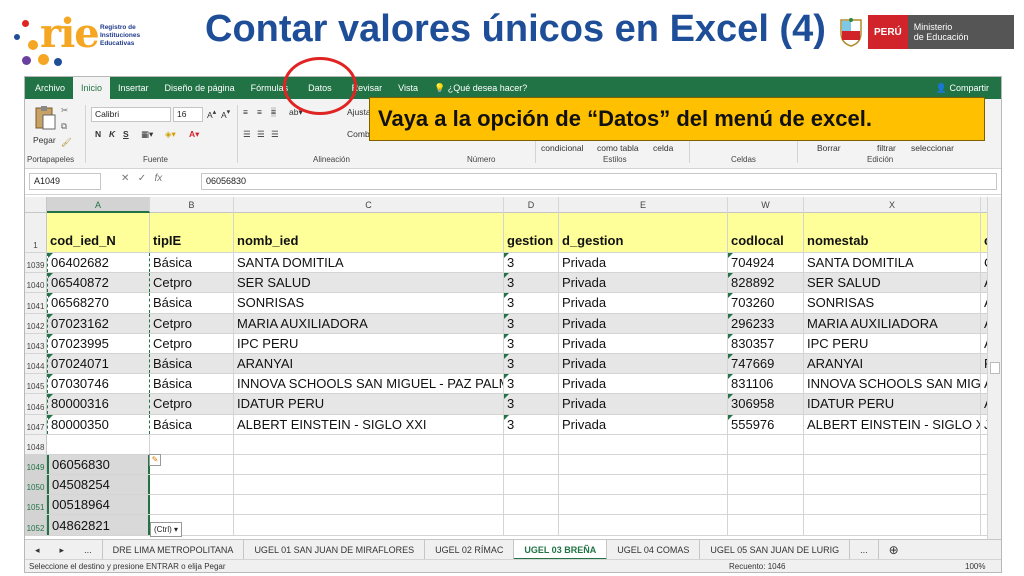 Image resolution: width=1024 pixels, height=576 pixels. I want to click on italic-button: K, so click(112, 134).